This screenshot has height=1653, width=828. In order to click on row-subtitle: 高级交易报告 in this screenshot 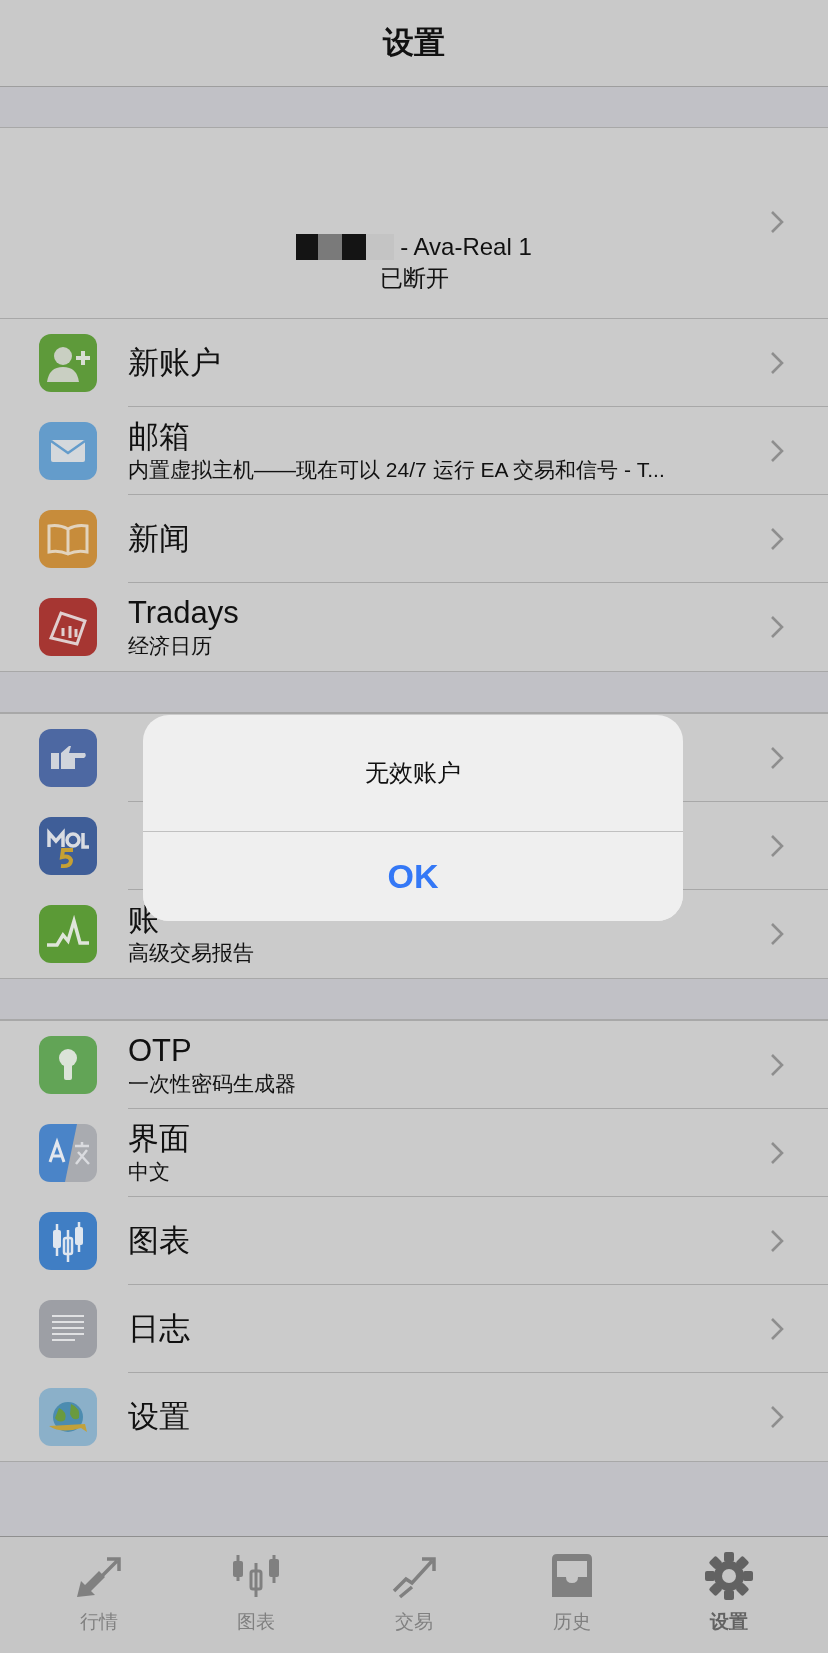, I will do `click(191, 953)`.